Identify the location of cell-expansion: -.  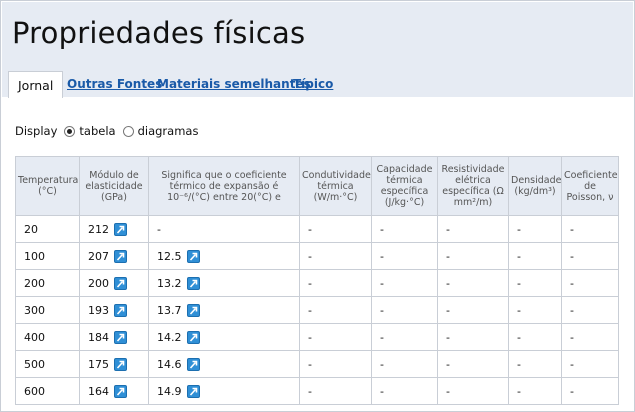
(224, 229).